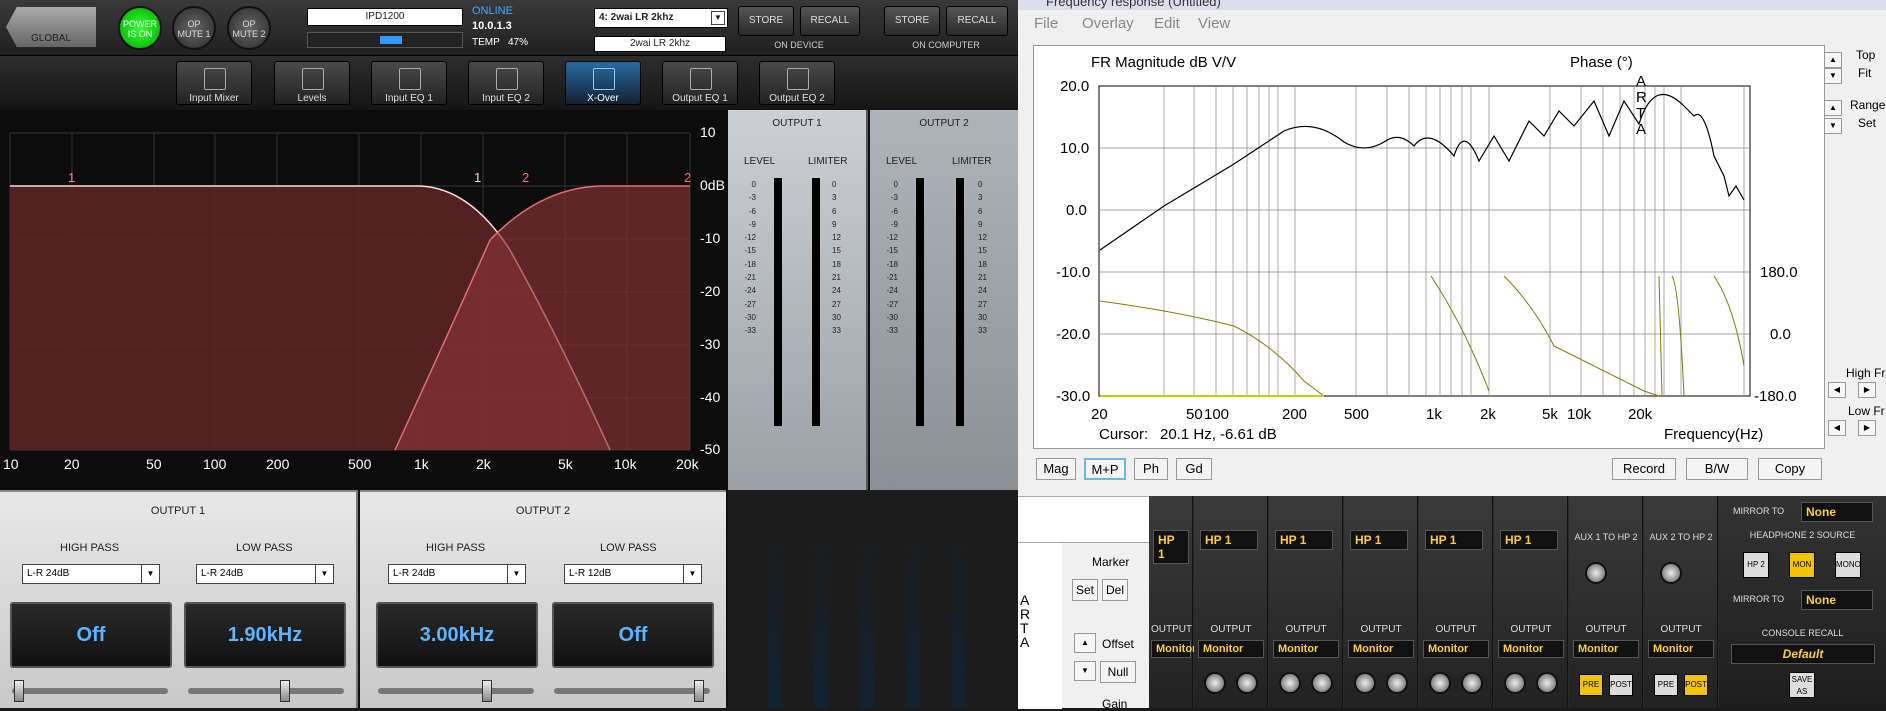 This screenshot has height=711, width=1886. I want to click on marker-set-button: Set, so click(1085, 590).